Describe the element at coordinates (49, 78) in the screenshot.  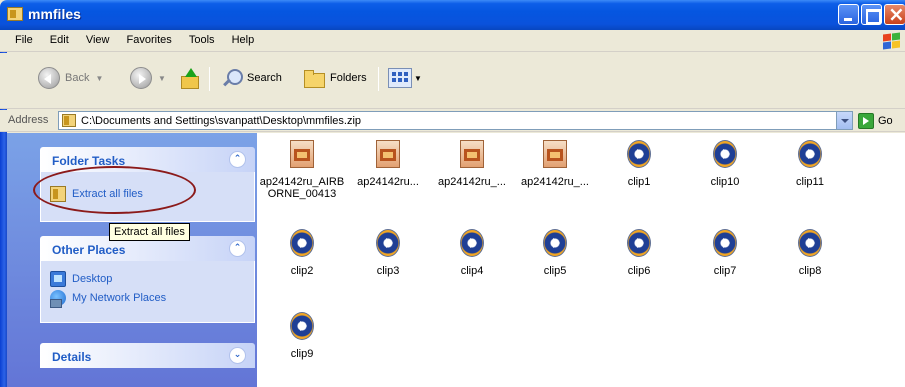
I see `back-arrow-icon` at that location.